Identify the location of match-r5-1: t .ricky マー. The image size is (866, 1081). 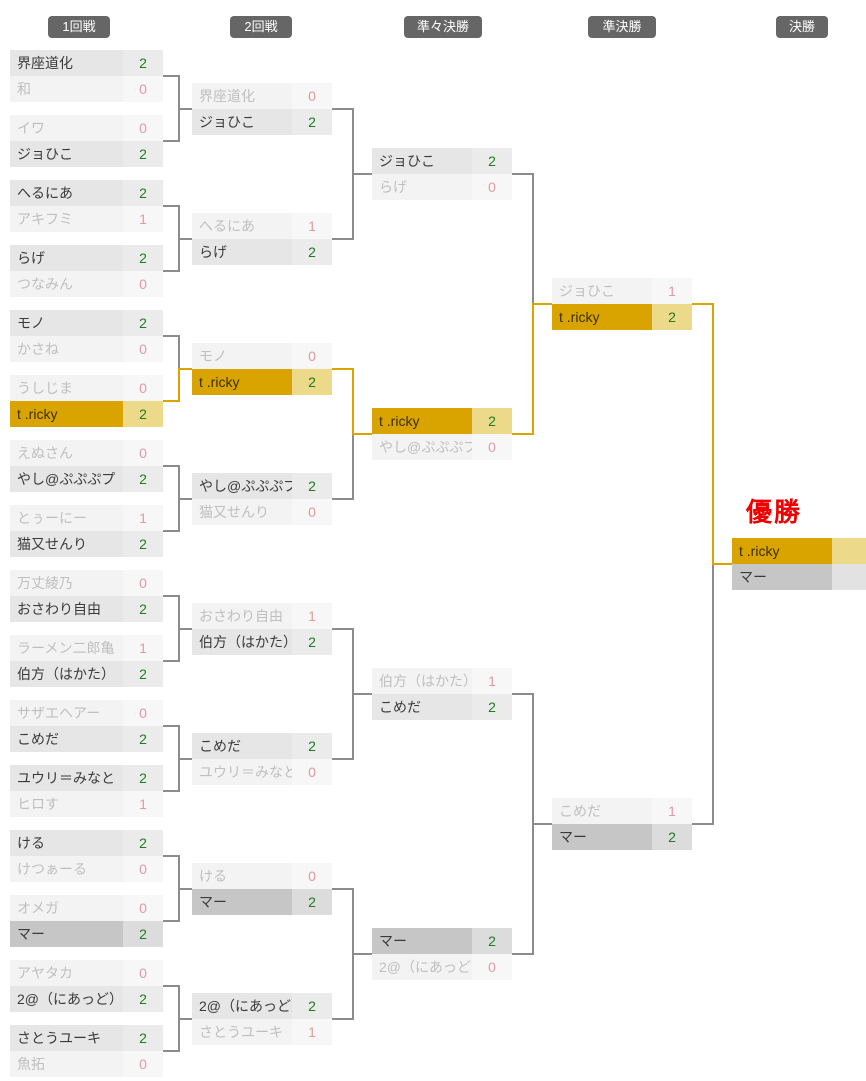
(799, 564).